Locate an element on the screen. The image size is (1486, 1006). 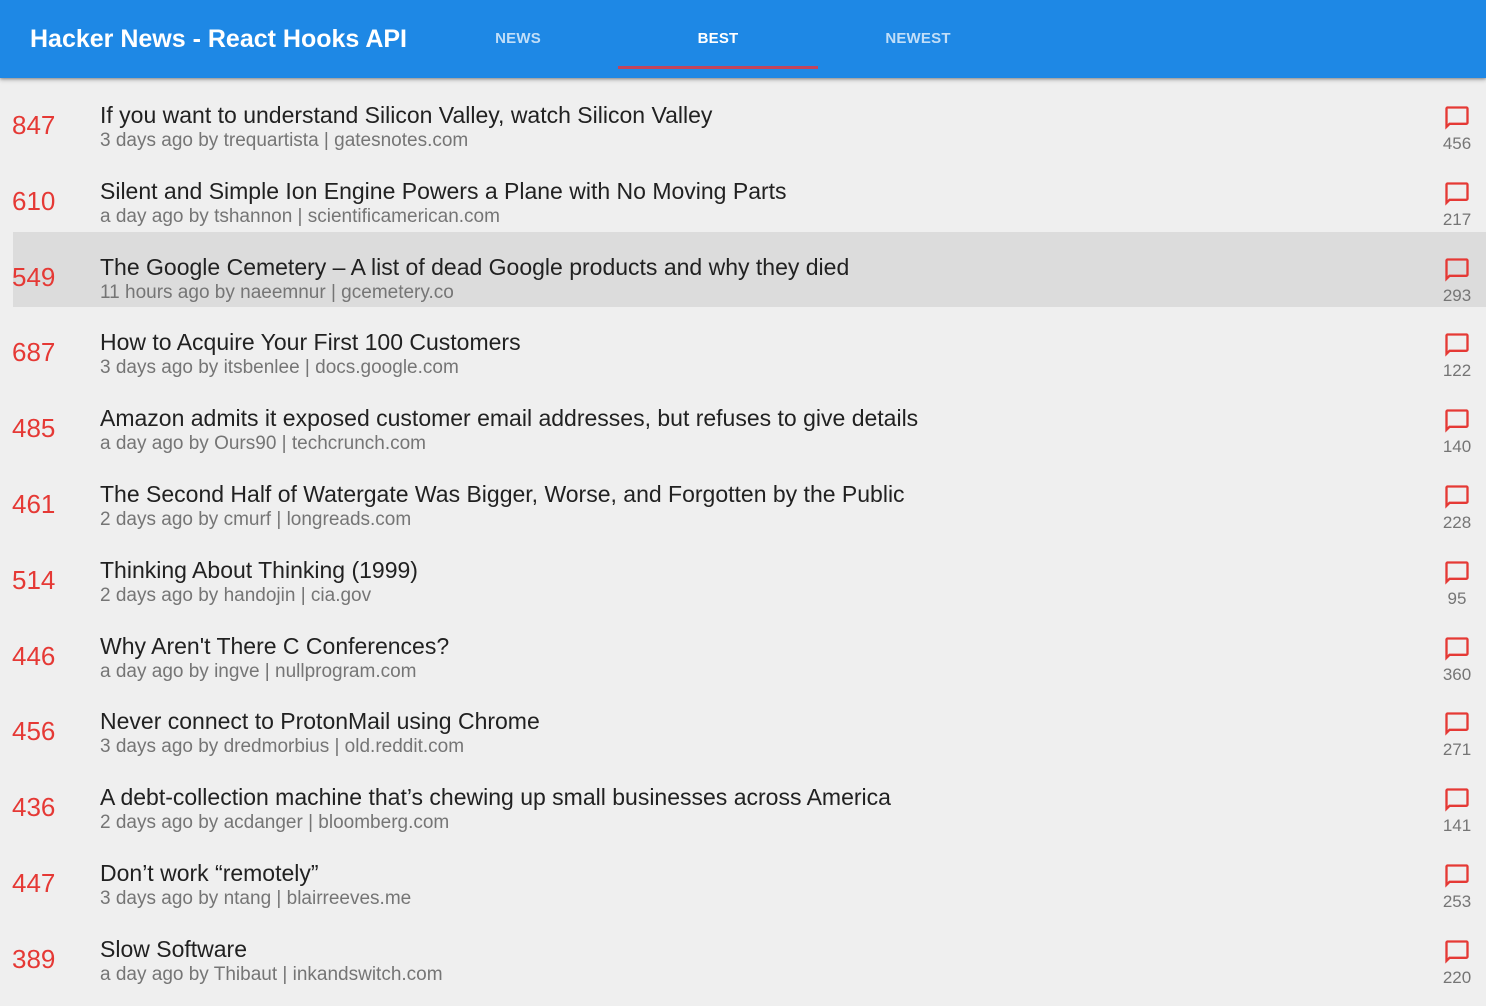
story-score: 389 is located at coordinates (34, 958).